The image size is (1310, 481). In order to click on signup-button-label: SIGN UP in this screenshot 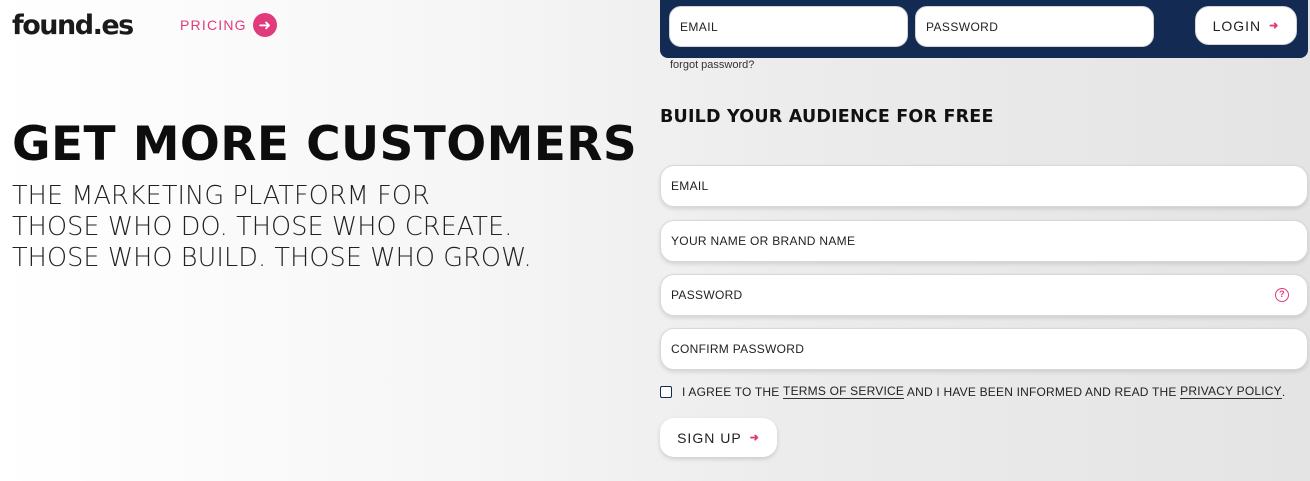, I will do `click(709, 437)`.